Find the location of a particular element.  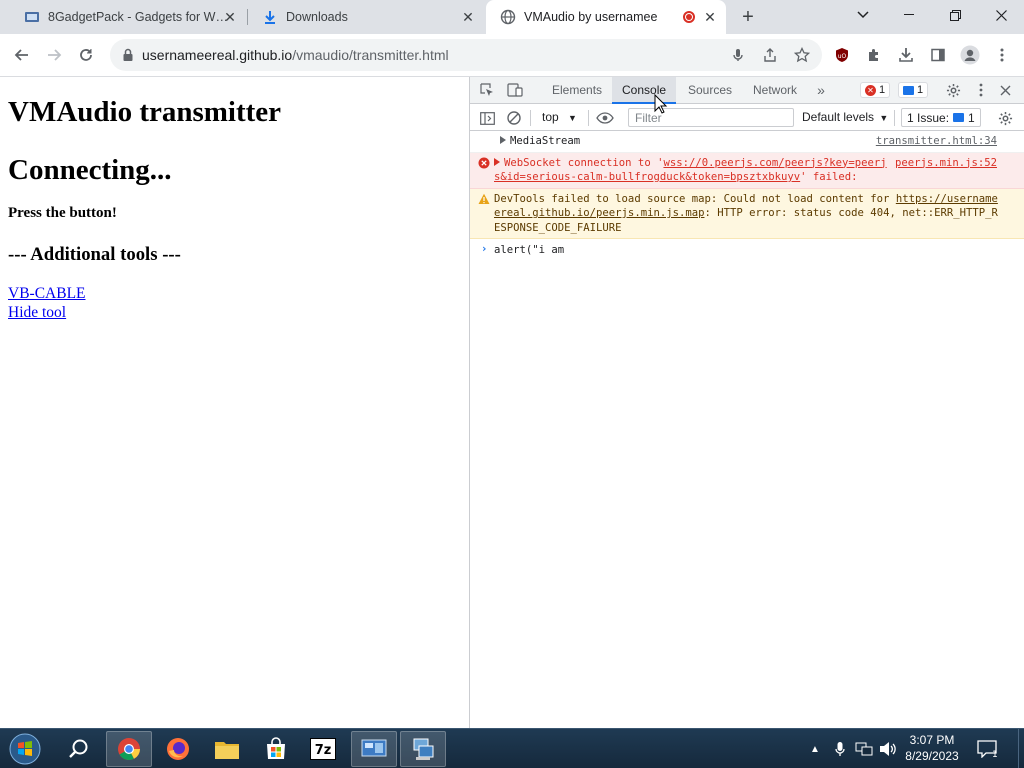

filter-input: Filter is located at coordinates (711, 117).